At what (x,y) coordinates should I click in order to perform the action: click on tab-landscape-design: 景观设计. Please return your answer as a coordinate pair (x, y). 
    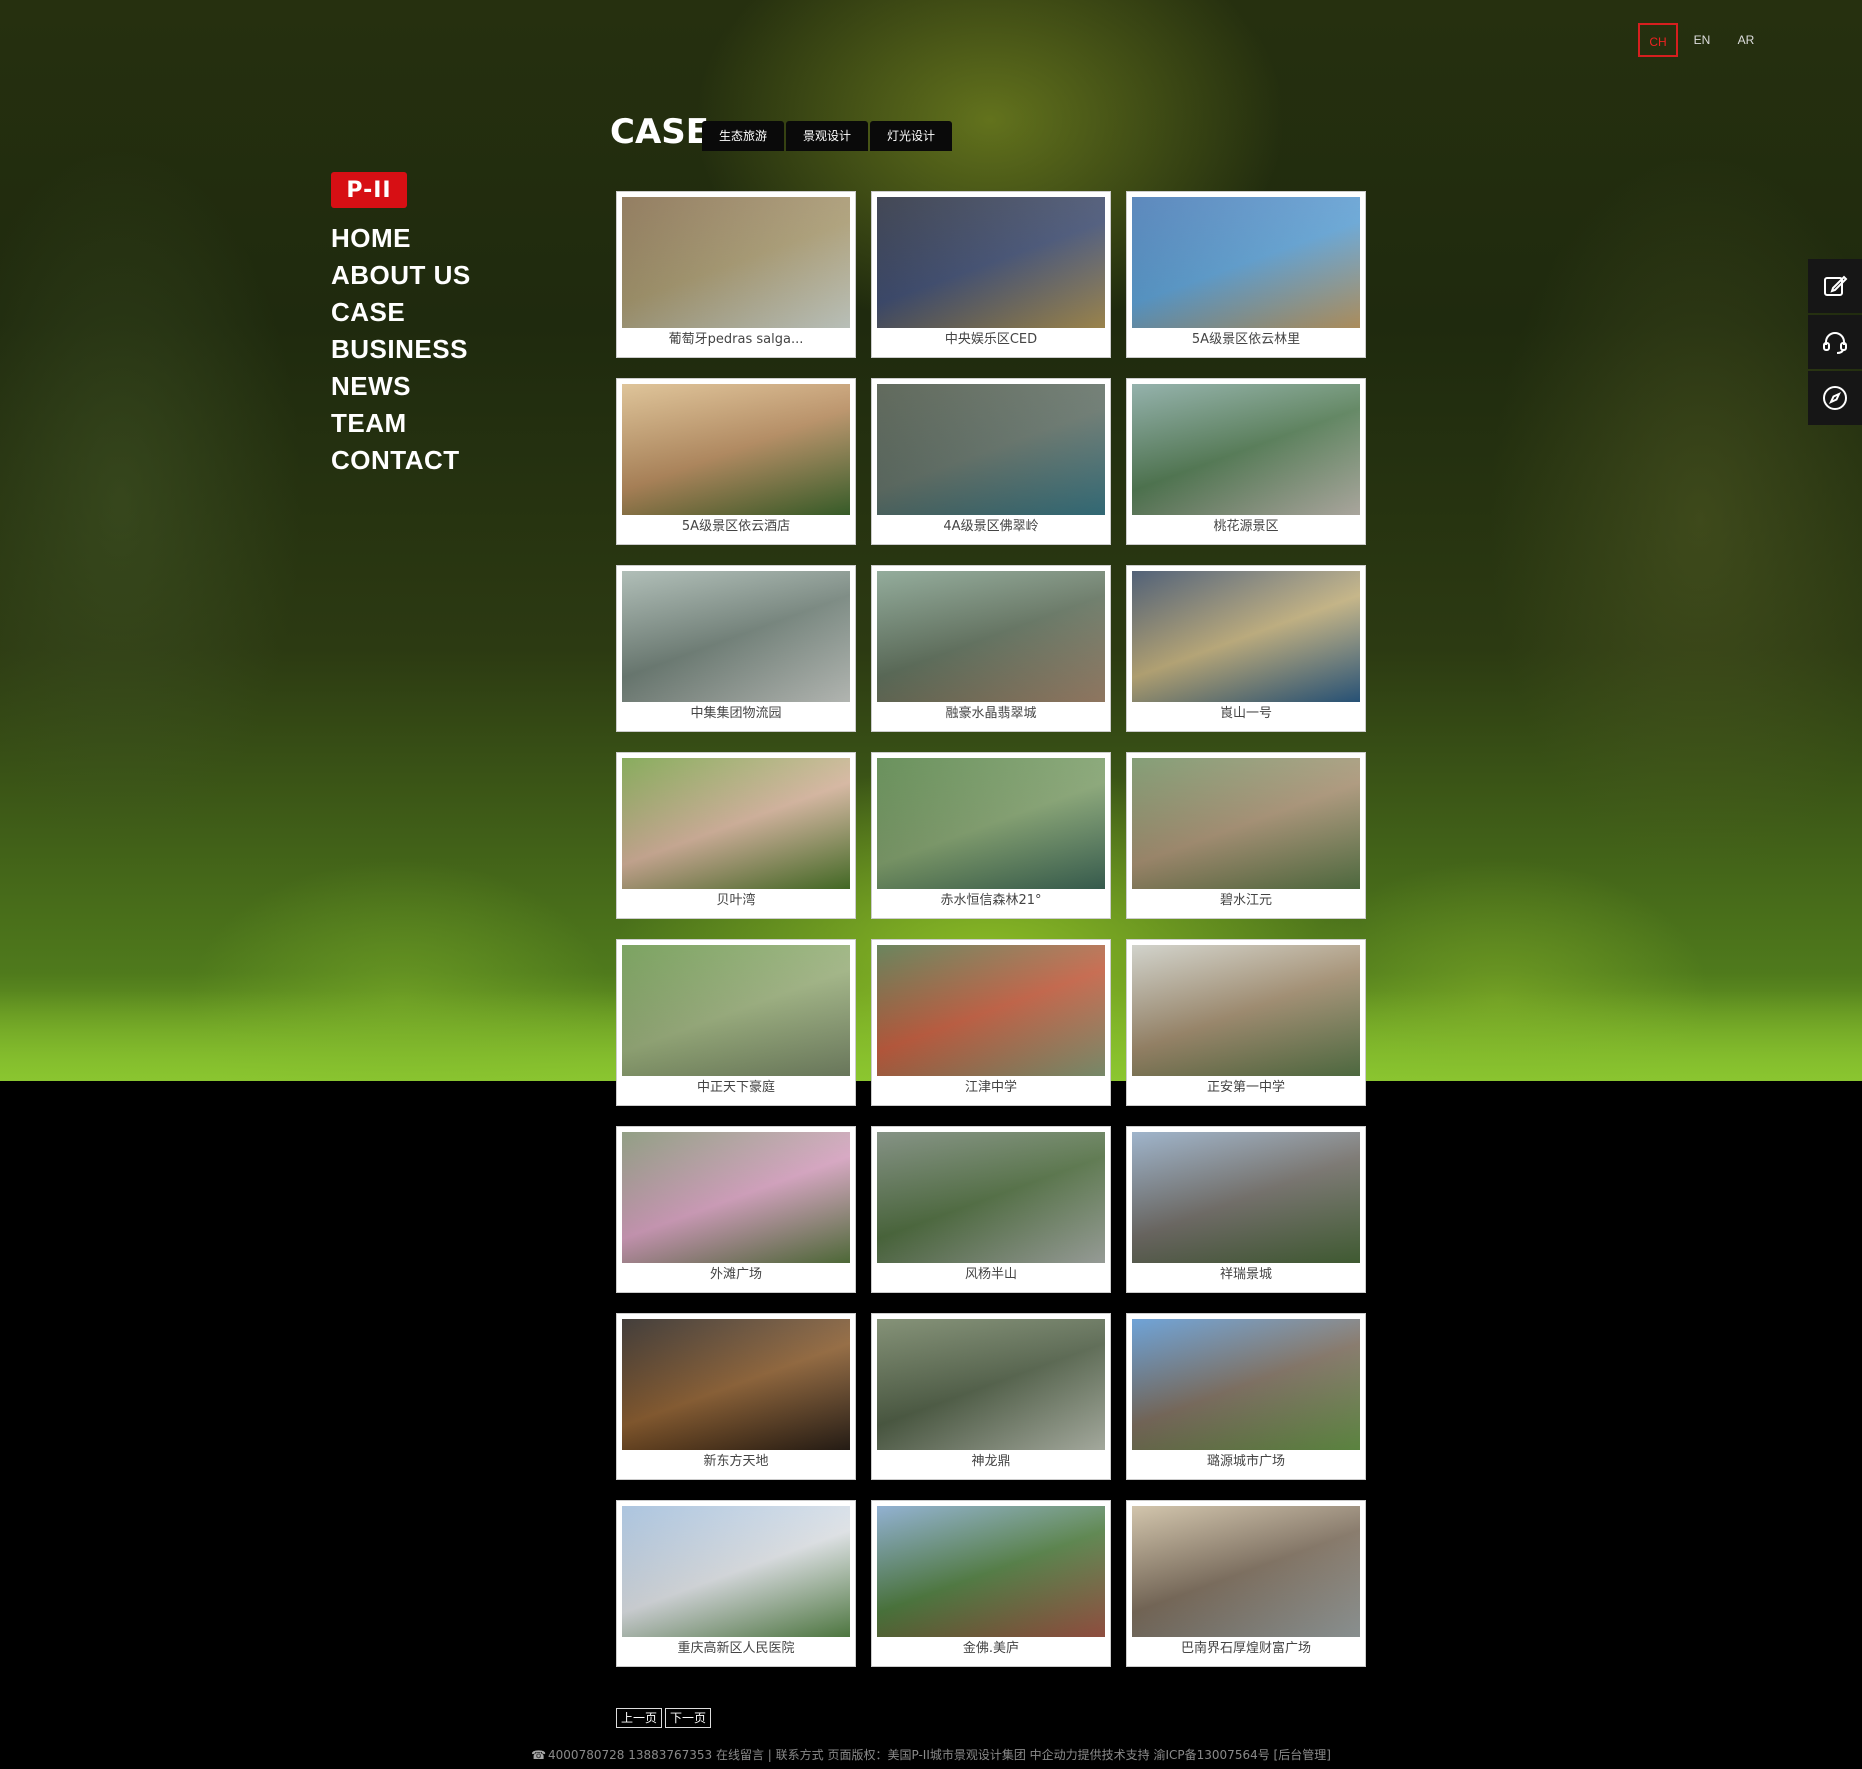
    Looking at the image, I should click on (827, 136).